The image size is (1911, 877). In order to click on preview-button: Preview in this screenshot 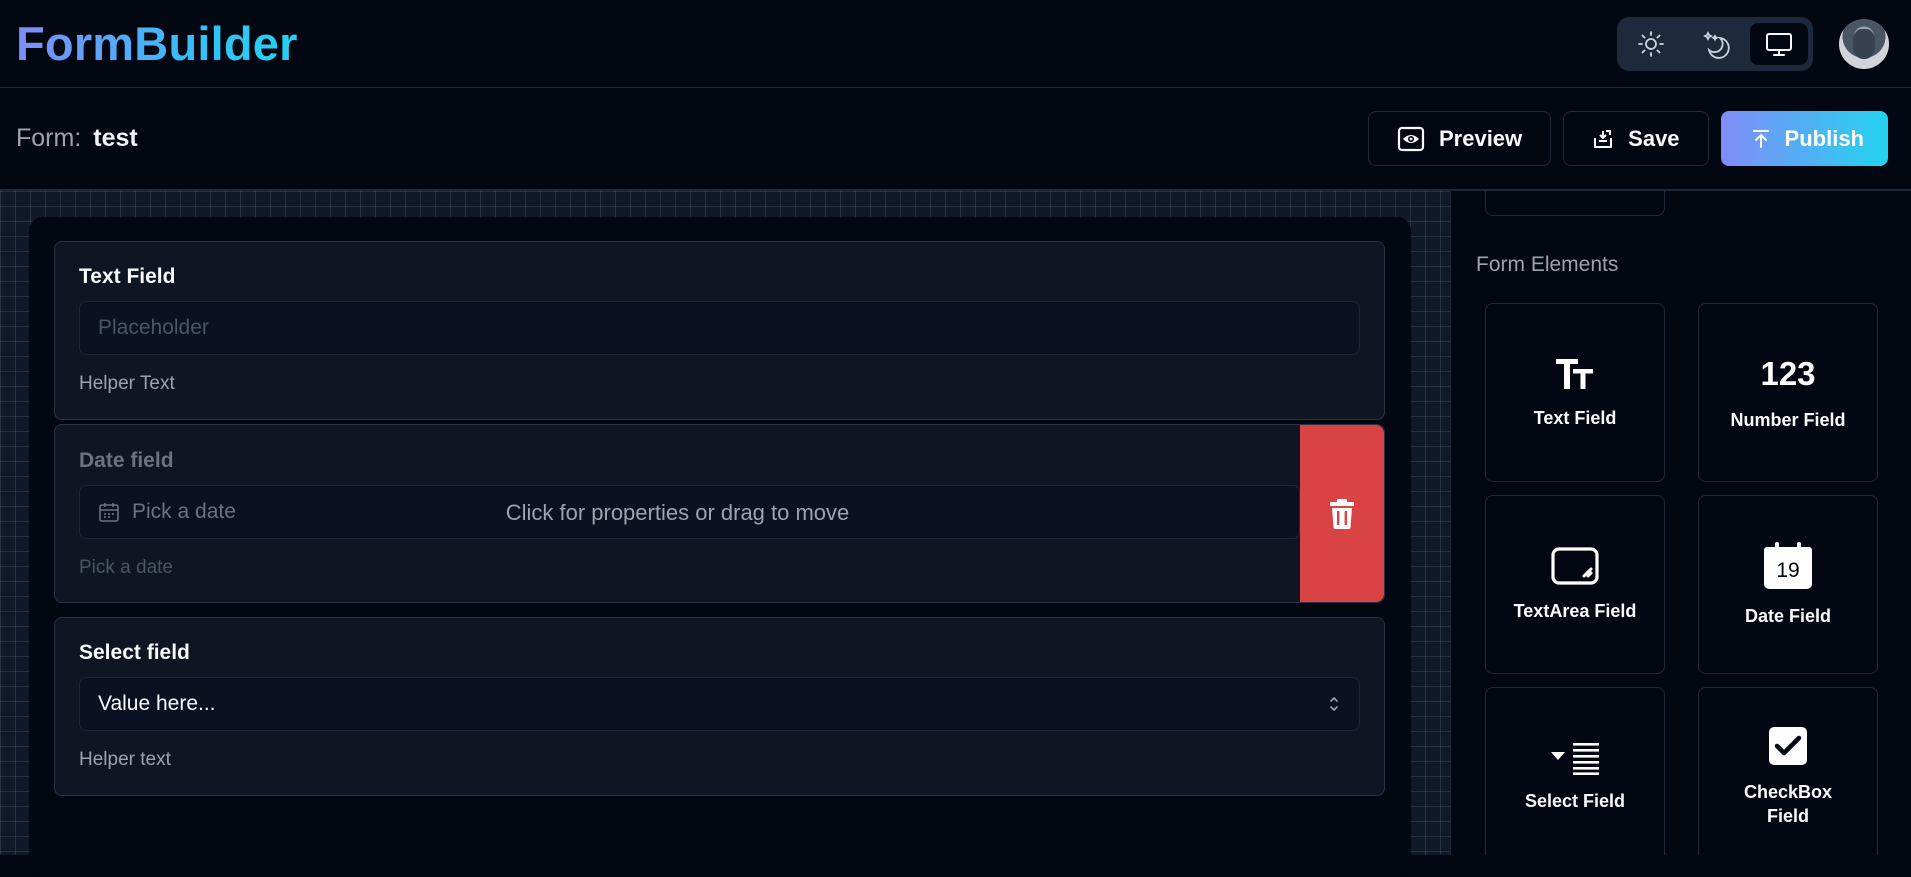, I will do `click(1459, 138)`.